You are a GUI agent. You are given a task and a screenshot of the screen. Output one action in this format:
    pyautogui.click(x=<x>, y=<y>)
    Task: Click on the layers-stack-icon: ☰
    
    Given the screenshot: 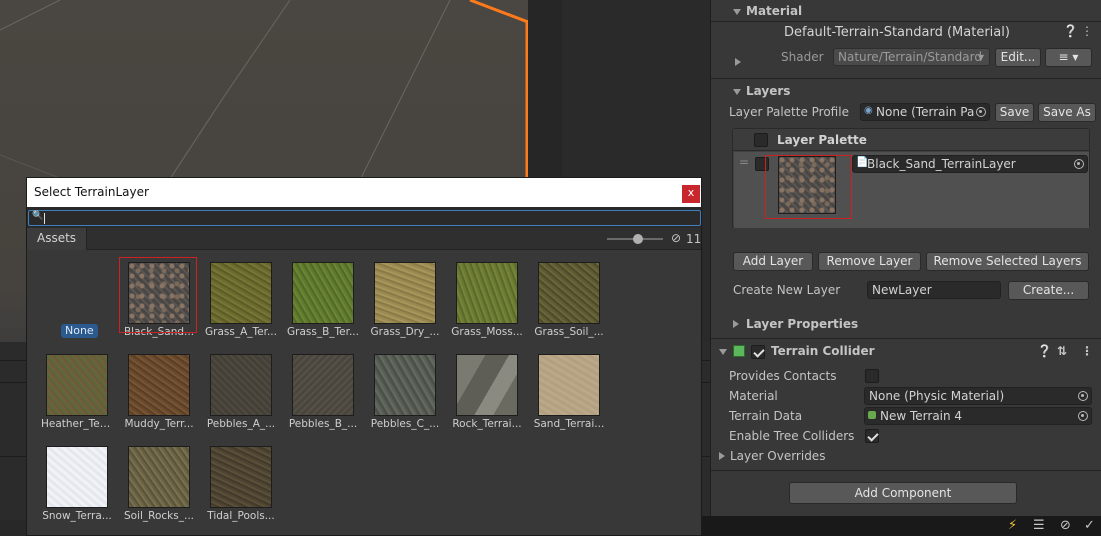 What is the action you would take?
    pyautogui.click(x=1039, y=525)
    